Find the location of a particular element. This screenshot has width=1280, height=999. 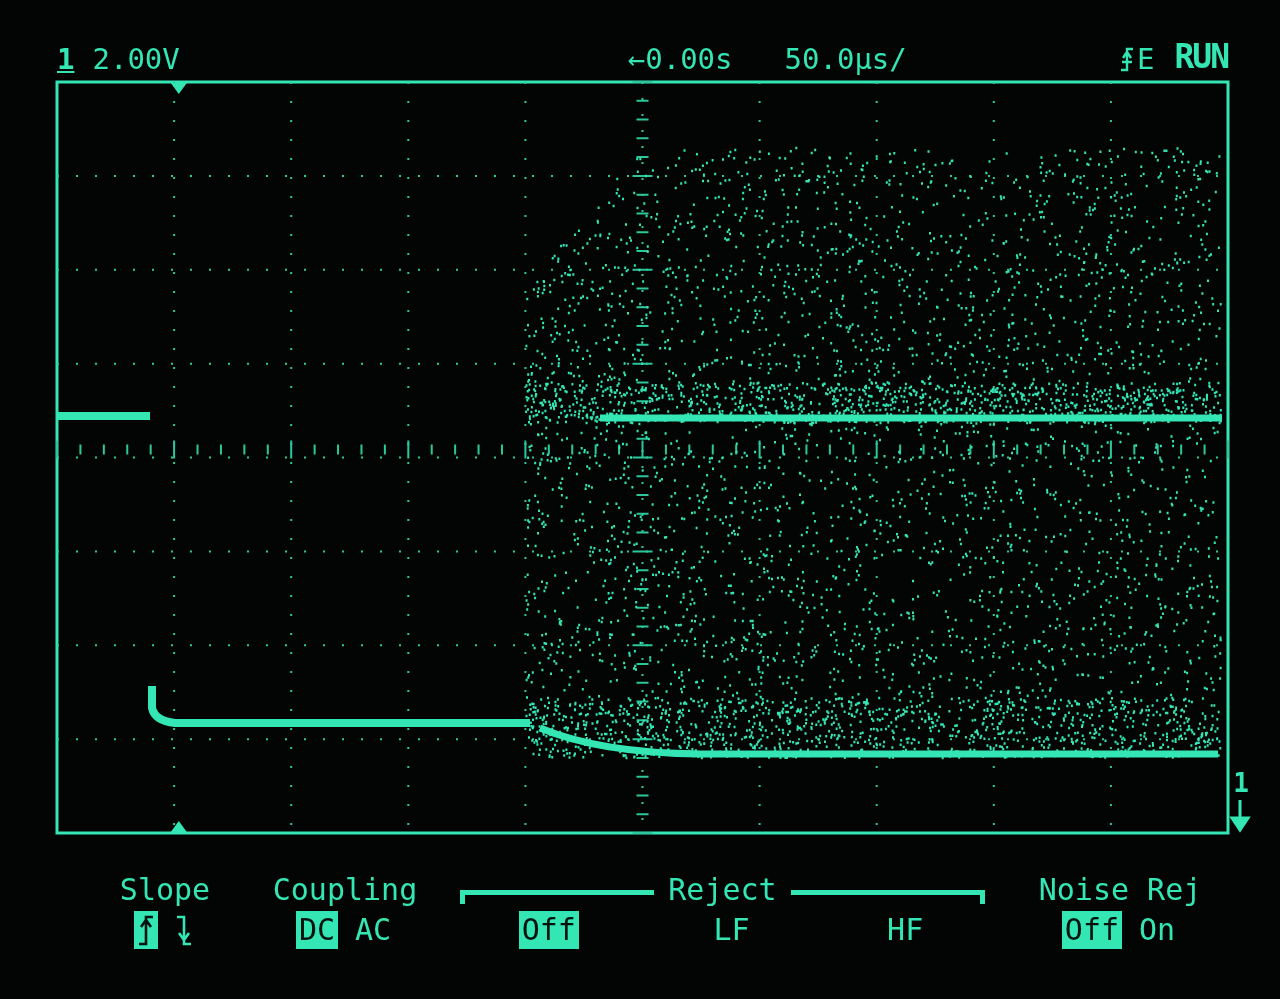

channel-number: 1 is located at coordinates (66, 59).